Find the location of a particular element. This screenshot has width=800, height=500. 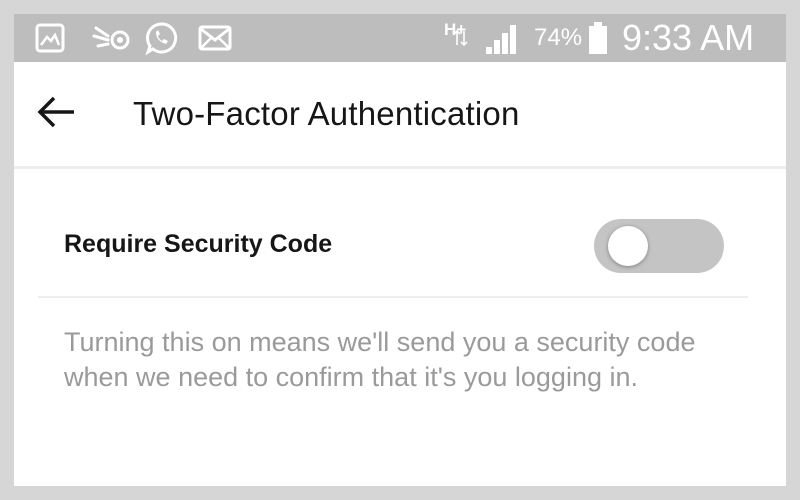

arrow-left-icon is located at coordinates (56, 114).